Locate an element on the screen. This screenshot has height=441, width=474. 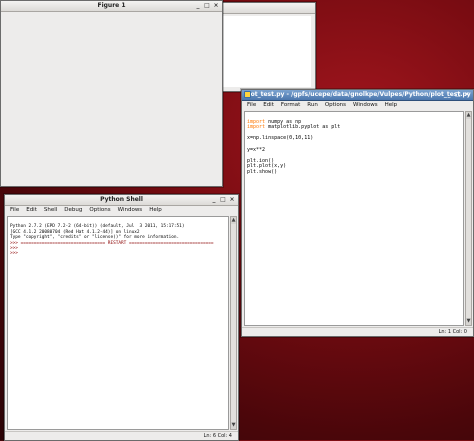
menu-format: Format is located at coordinates (290, 105).